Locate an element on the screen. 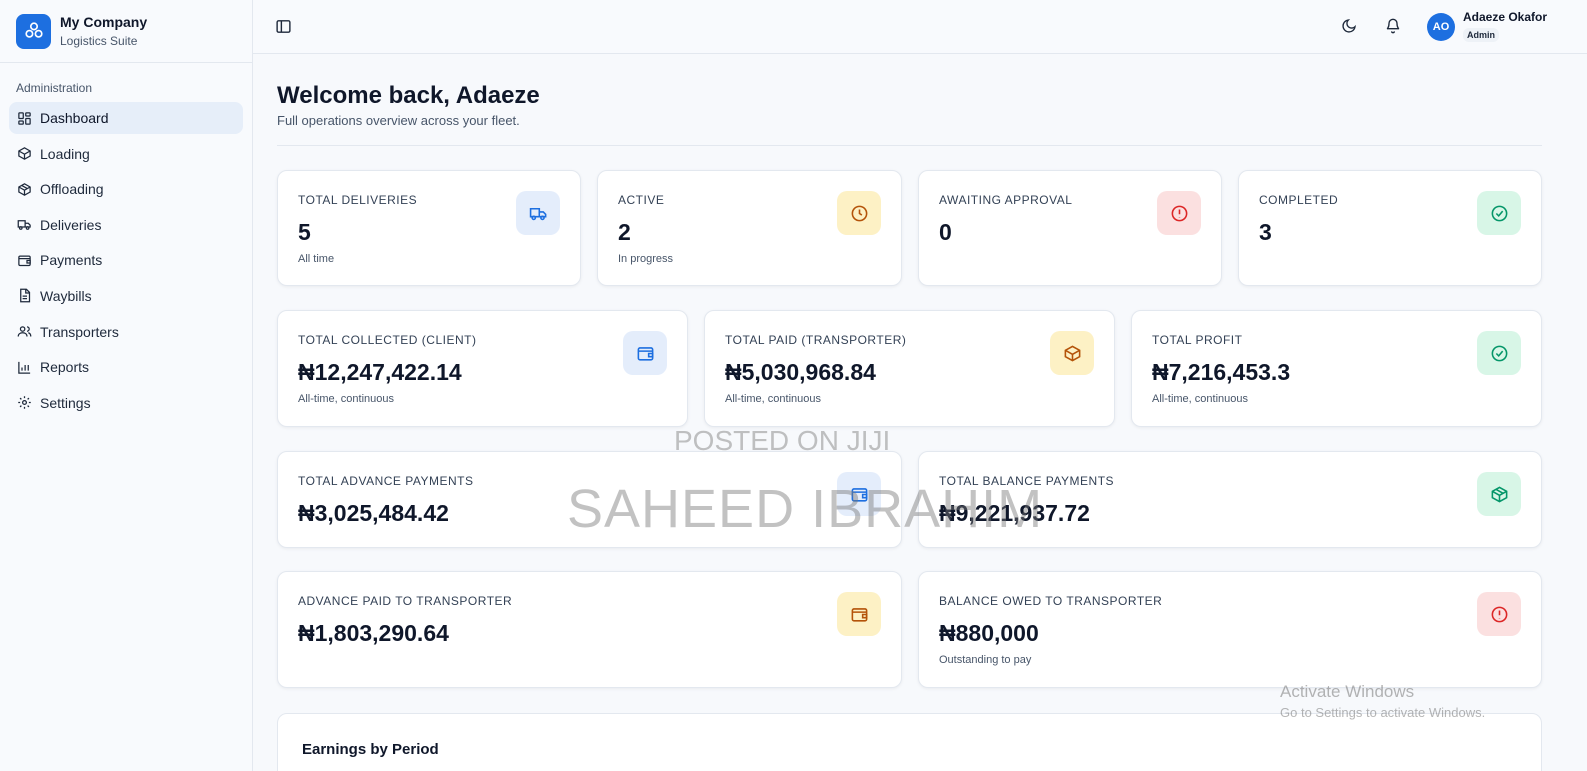  brand: My Company Logistics Suite is located at coordinates (126, 31).